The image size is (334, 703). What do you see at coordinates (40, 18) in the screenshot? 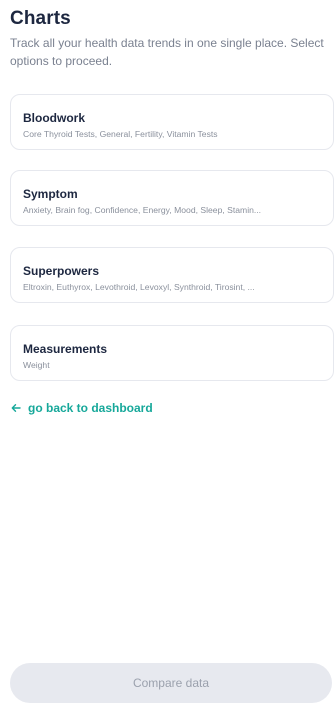
I see `page-title: Charts` at bounding box center [40, 18].